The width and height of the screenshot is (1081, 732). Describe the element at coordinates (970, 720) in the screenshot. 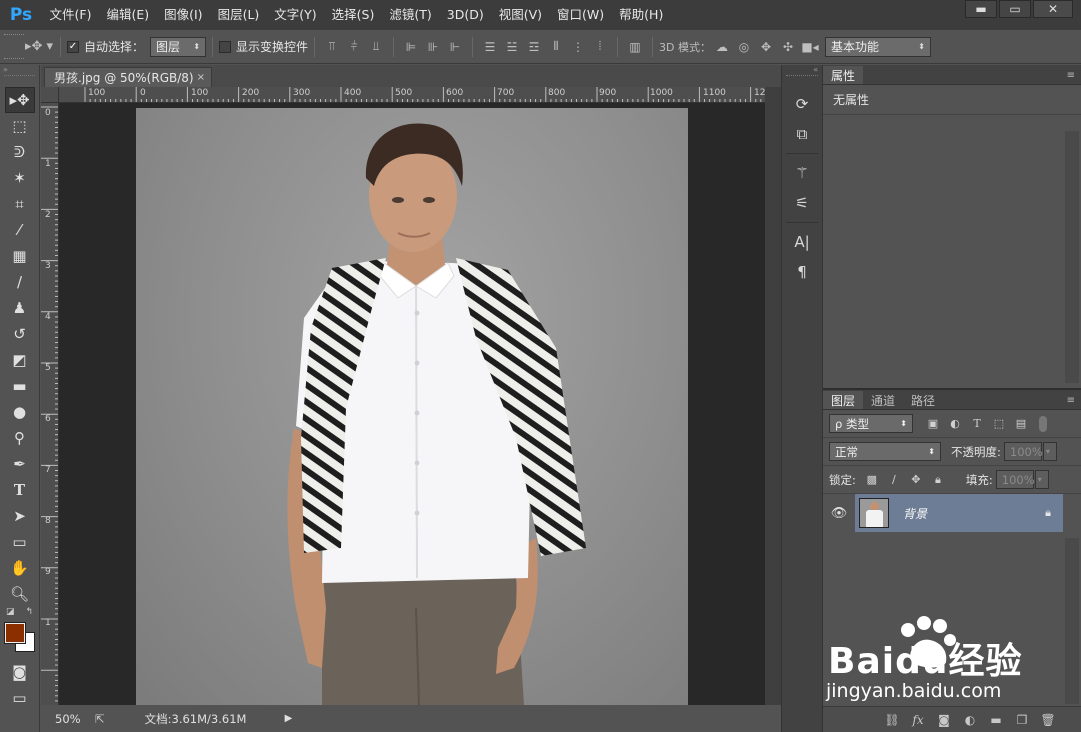

I see `adjustment-layer-icon: ◐` at that location.